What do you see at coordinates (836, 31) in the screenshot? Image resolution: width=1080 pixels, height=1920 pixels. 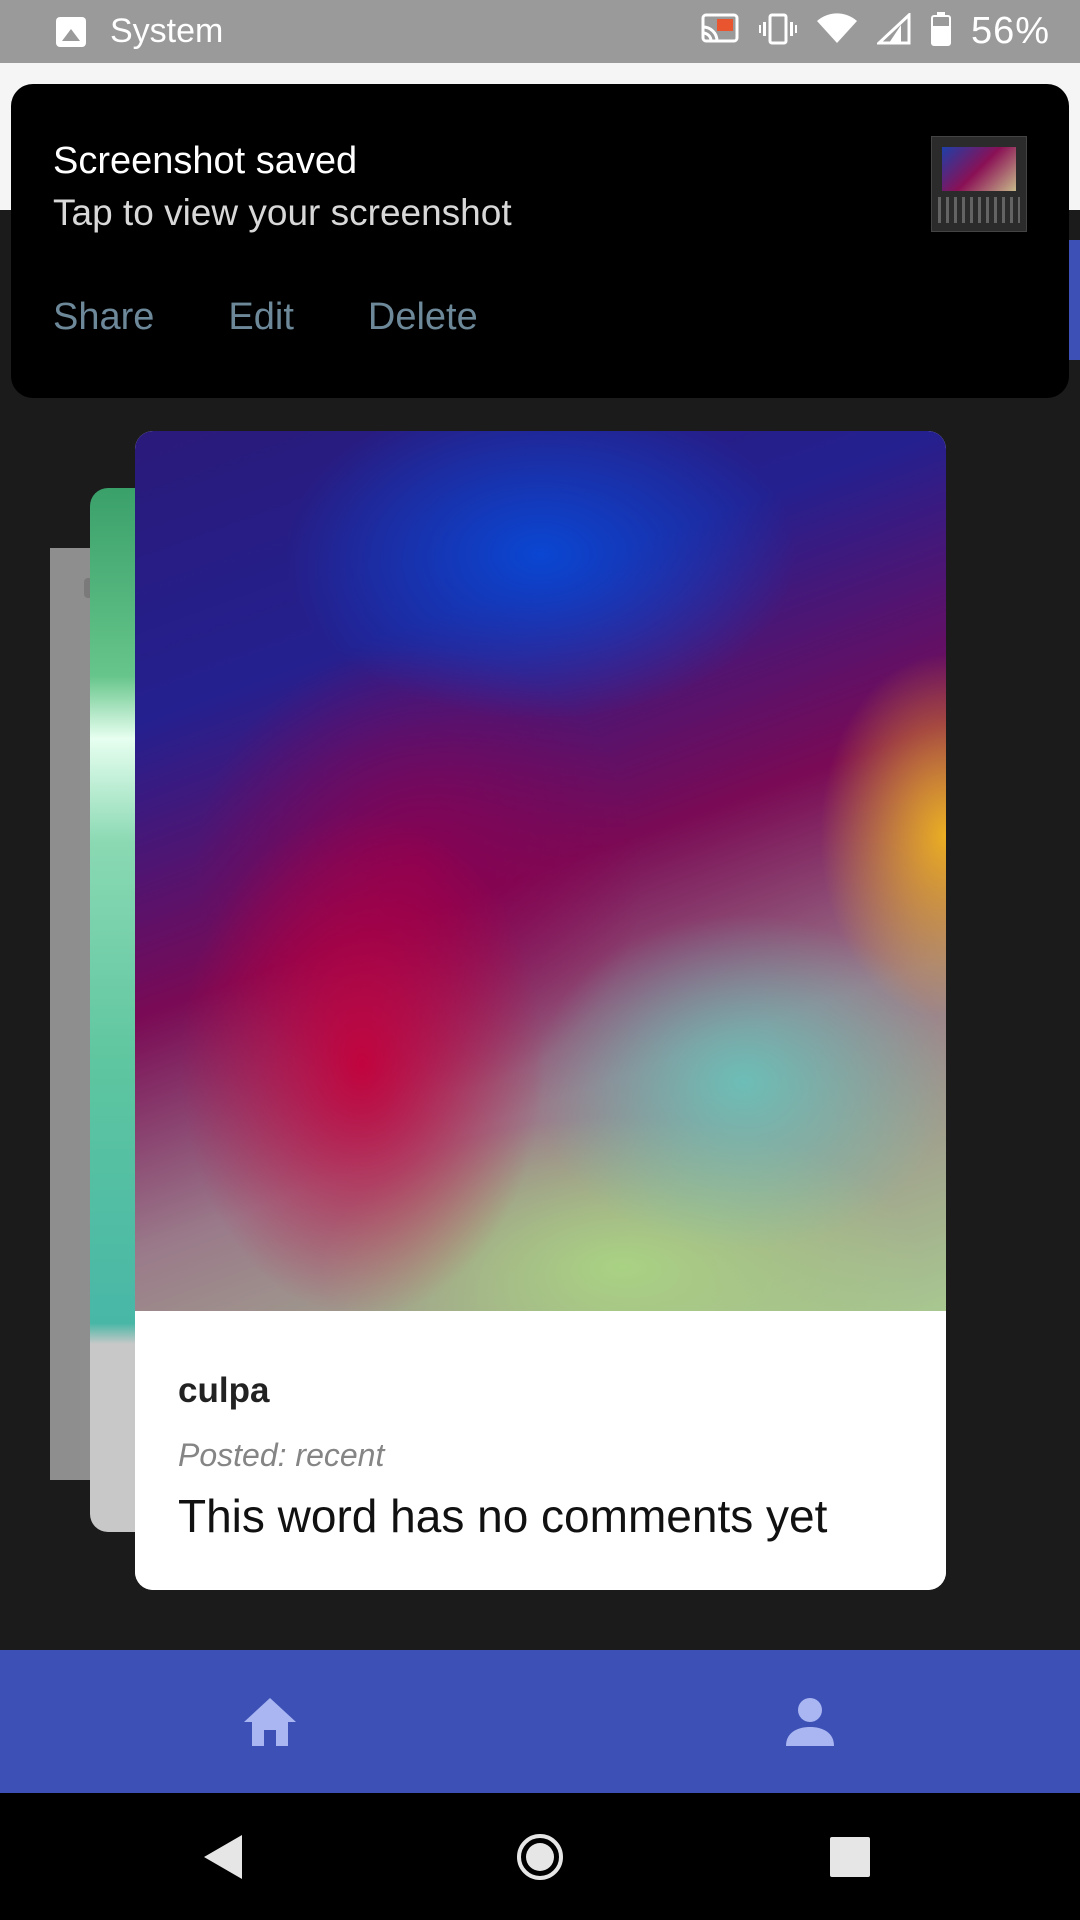 I see `wifi-icon` at bounding box center [836, 31].